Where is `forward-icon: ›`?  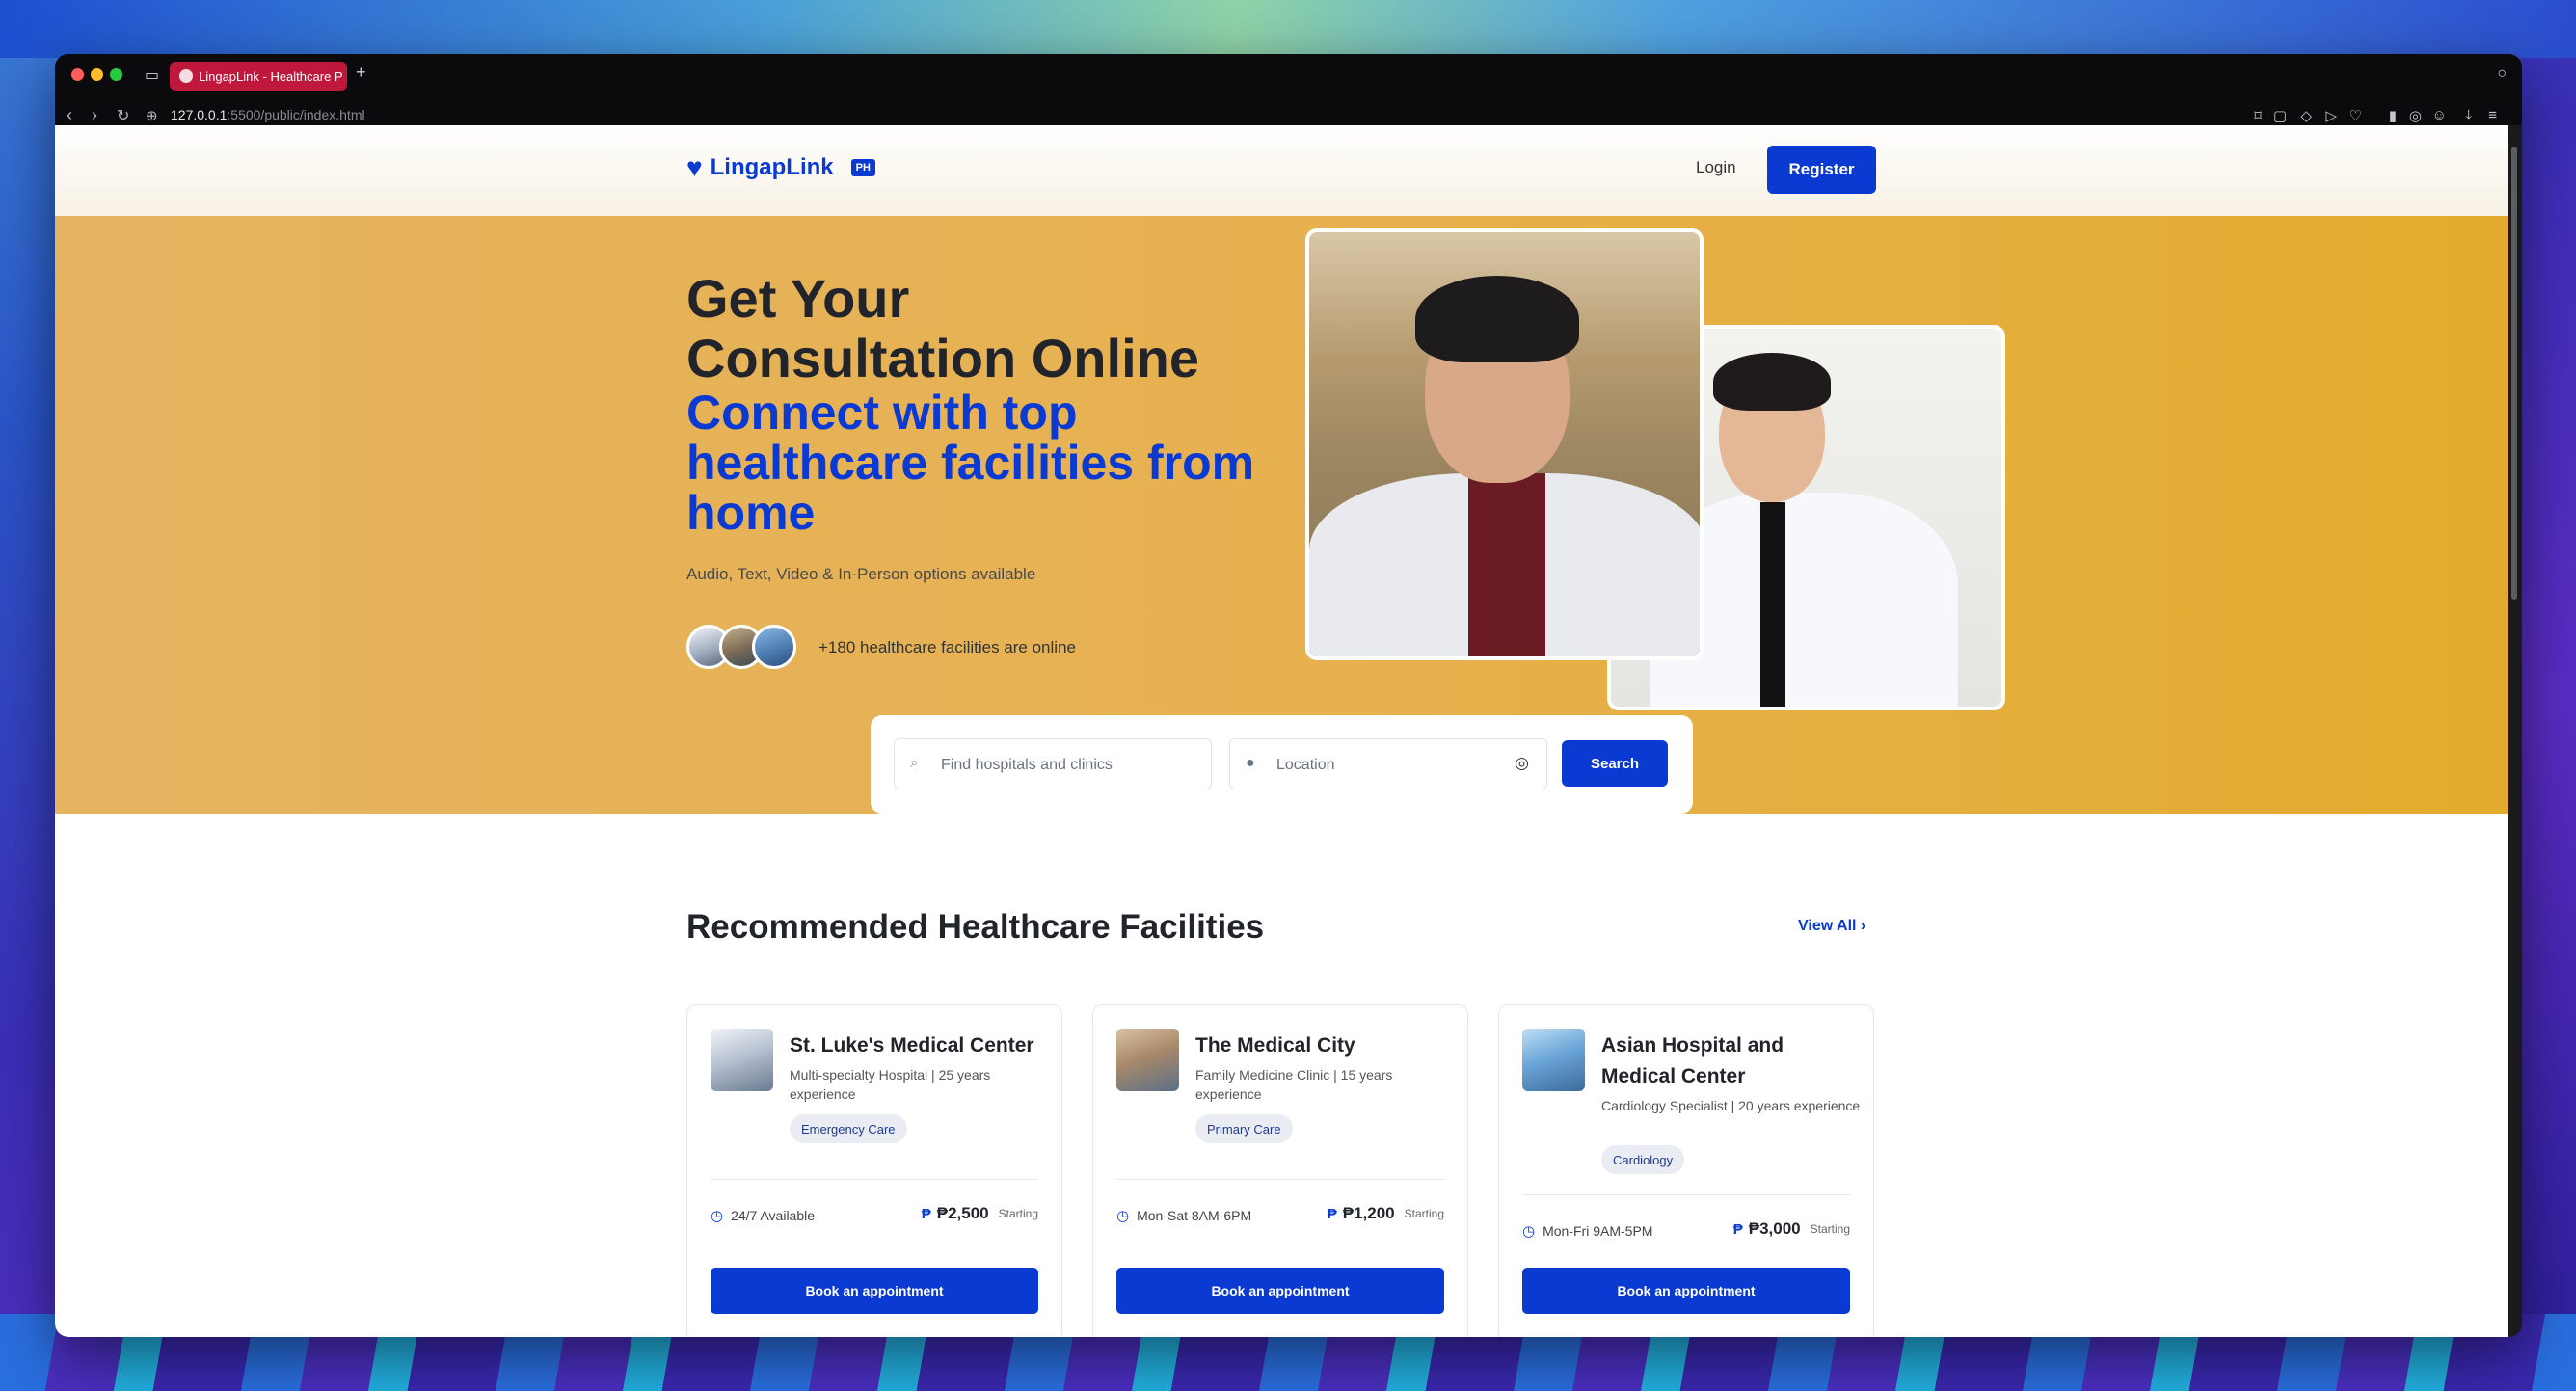
forward-icon: › is located at coordinates (95, 115).